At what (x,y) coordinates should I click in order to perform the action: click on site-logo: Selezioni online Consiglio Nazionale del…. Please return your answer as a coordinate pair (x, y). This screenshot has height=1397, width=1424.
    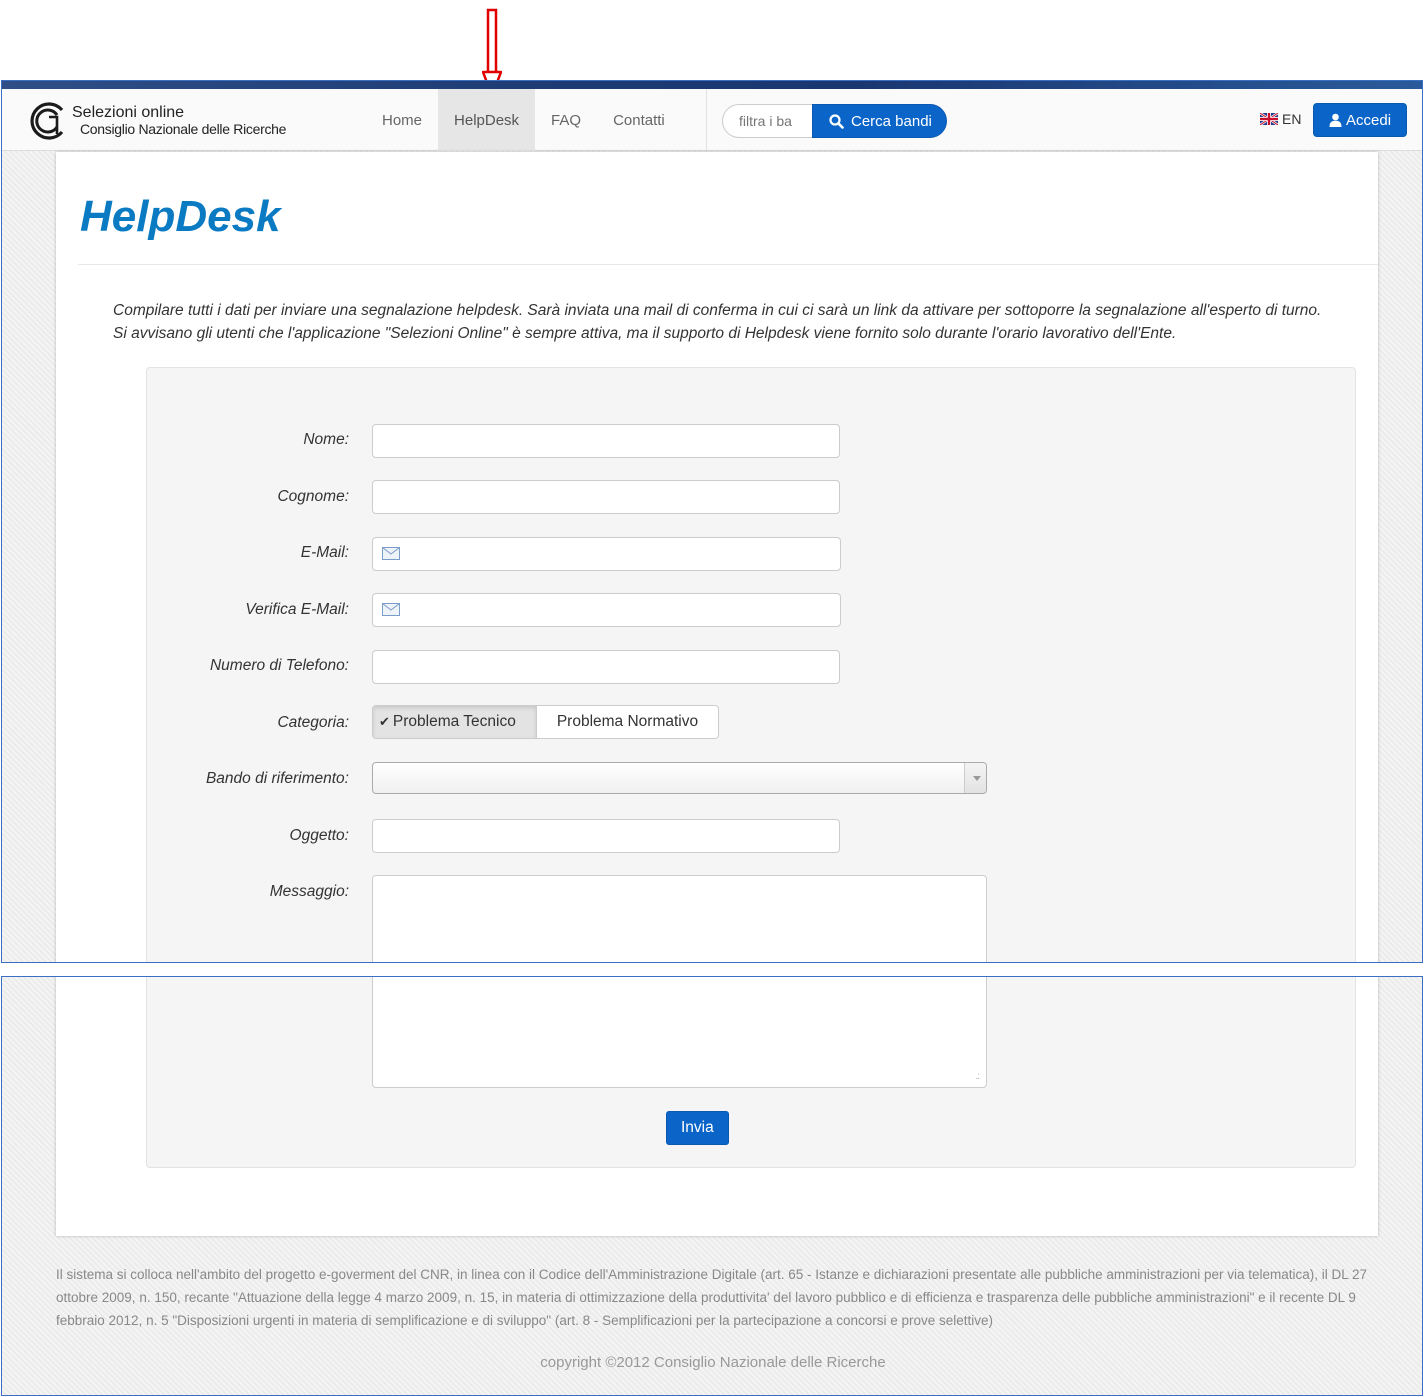
    Looking at the image, I should click on (157, 121).